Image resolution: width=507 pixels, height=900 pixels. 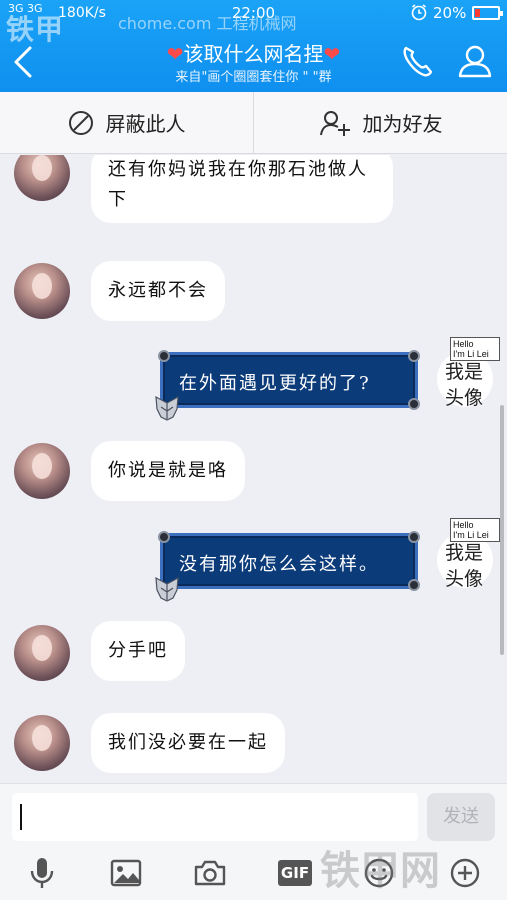 What do you see at coordinates (138, 651) in the screenshot?
I see `message-bubble-received: 分手吧` at bounding box center [138, 651].